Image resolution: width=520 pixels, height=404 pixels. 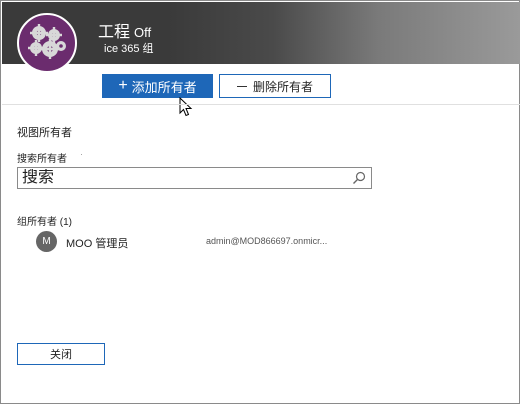 I want to click on group-owners-heading: 组所有者 (1), so click(x=44, y=220).